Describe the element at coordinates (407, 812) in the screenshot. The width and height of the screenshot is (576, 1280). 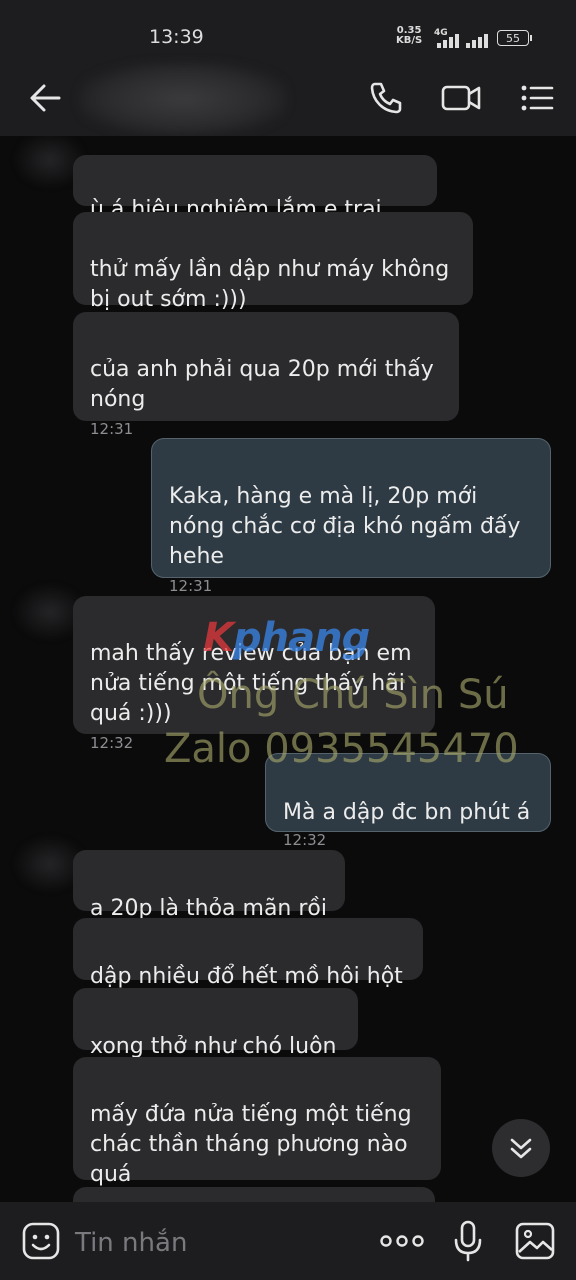
I see `message-text: Mà a dập đc bn phút á` at that location.